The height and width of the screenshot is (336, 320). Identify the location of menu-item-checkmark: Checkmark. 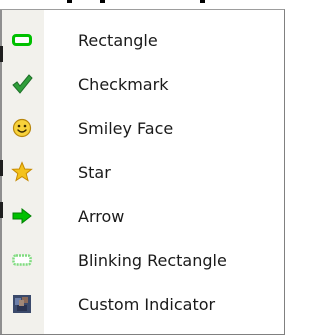
(142, 84).